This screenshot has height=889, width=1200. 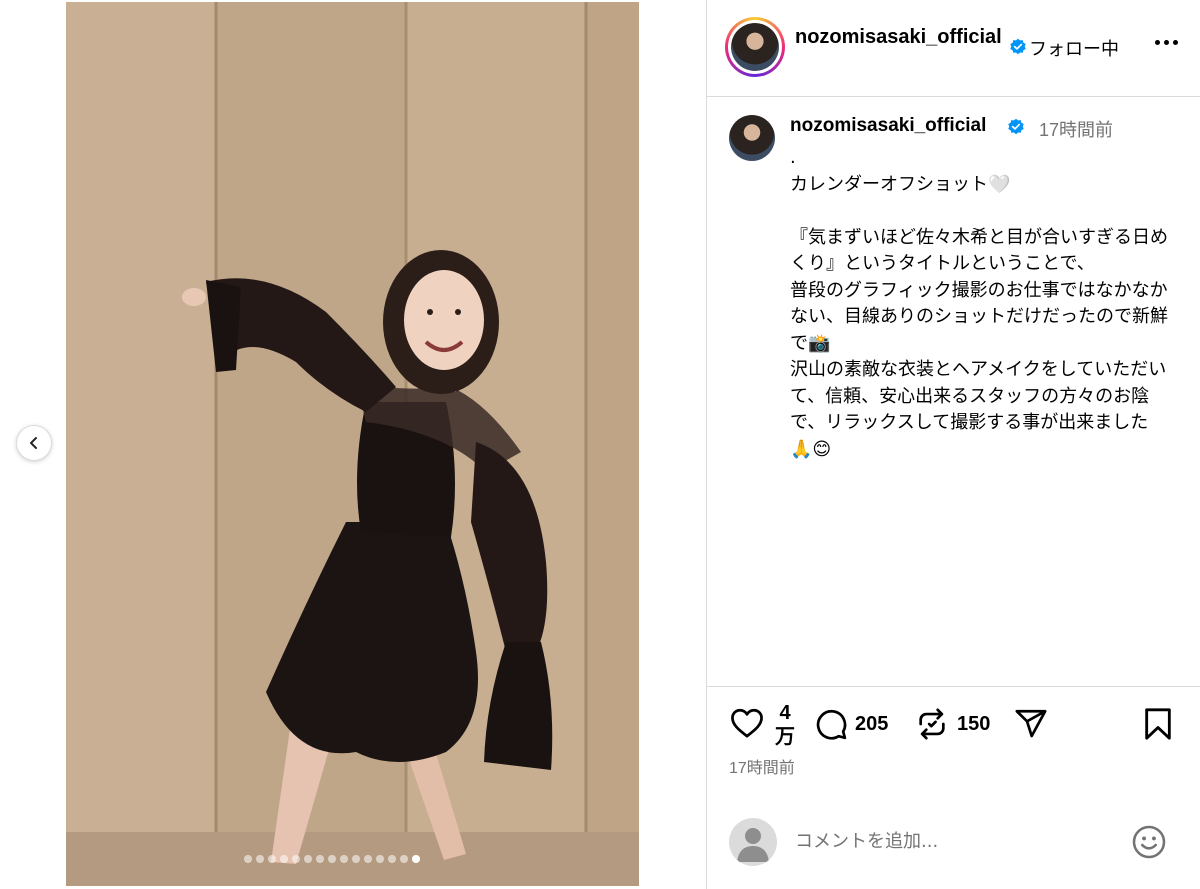 What do you see at coordinates (932, 724) in the screenshot?
I see `repost-icon` at bounding box center [932, 724].